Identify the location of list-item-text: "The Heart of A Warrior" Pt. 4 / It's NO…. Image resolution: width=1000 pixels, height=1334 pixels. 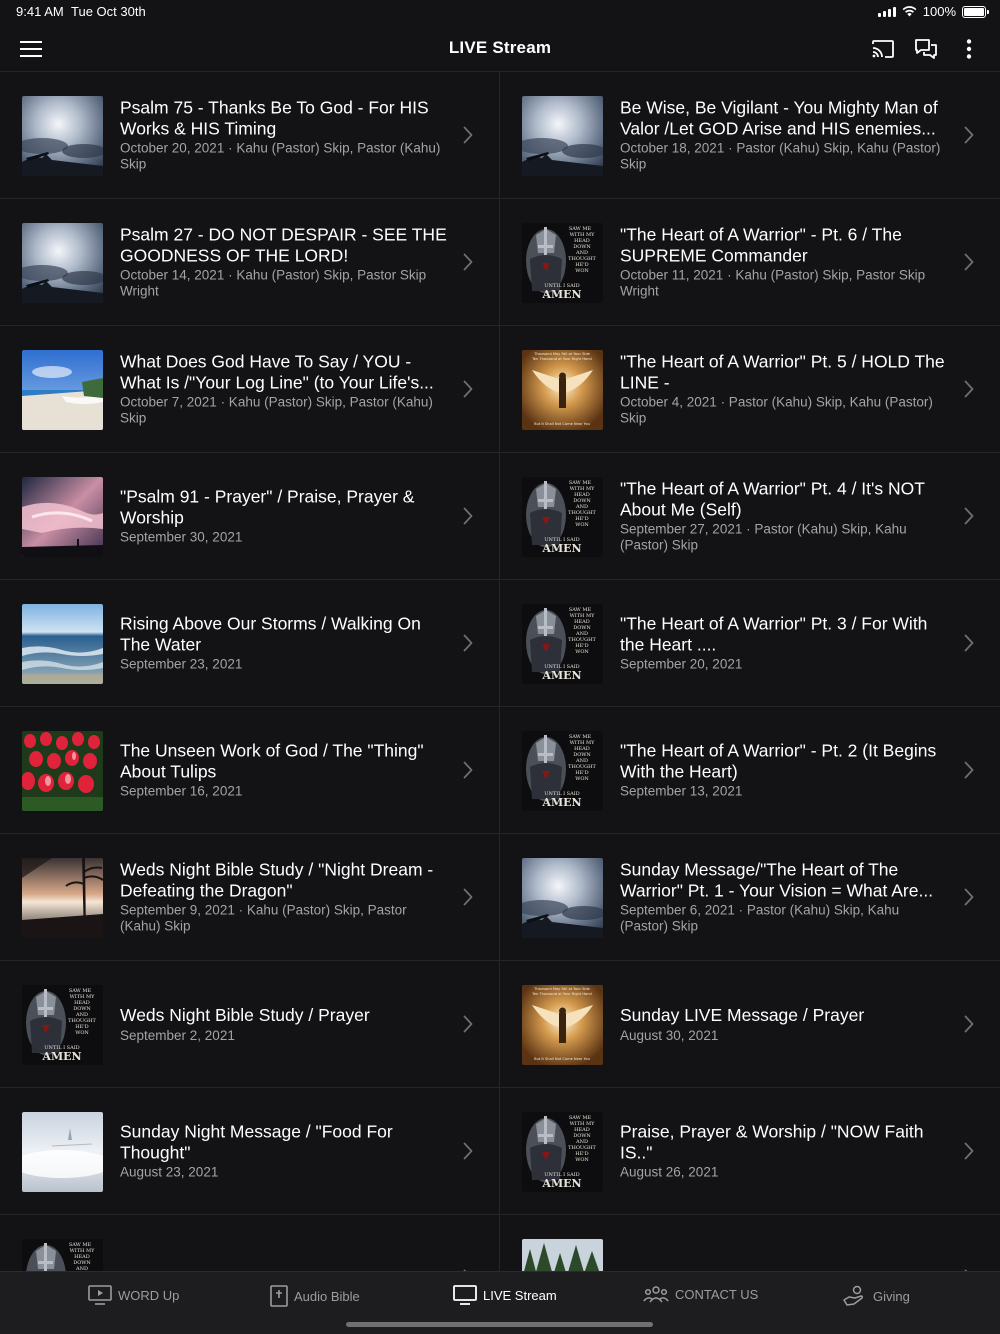
(784, 516).